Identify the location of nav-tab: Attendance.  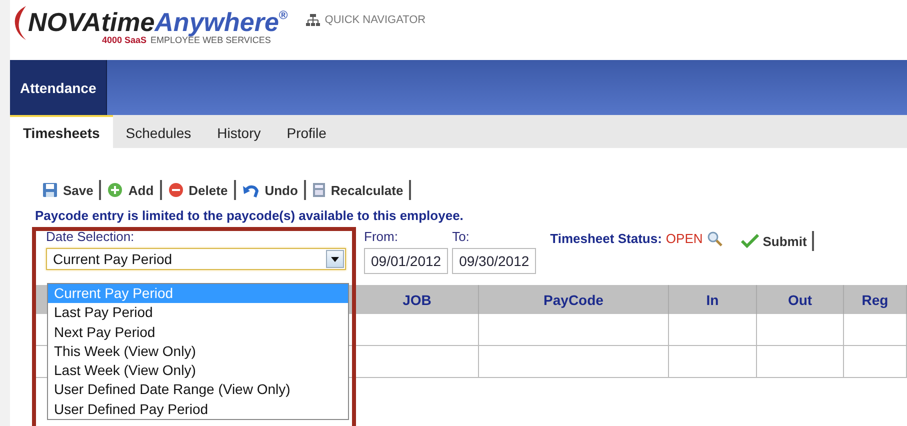
(59, 87).